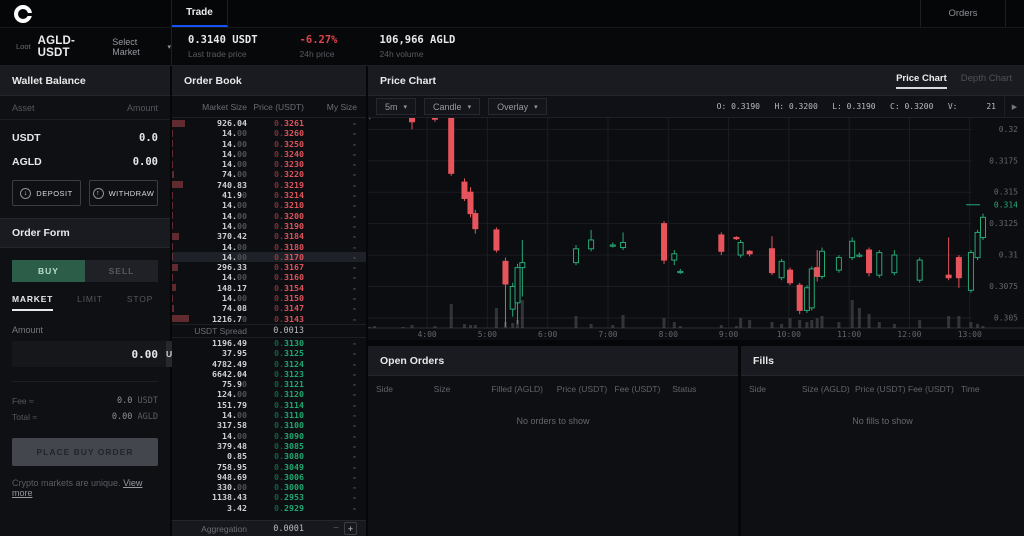 The height and width of the screenshot is (536, 1024). Describe the element at coordinates (234, 353) in the screenshot. I see `row-size: 37.95` at that location.